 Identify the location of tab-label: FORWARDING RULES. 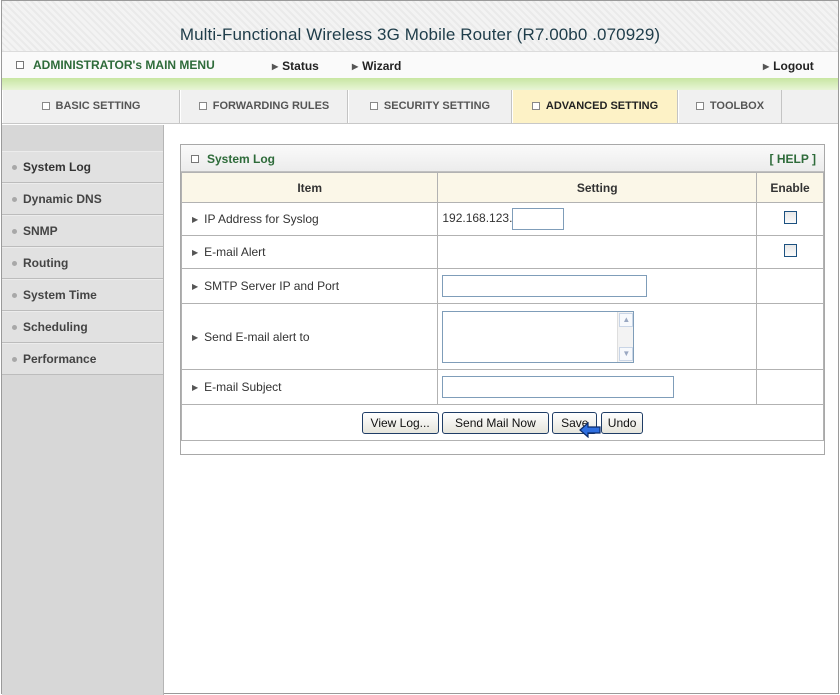
(271, 106).